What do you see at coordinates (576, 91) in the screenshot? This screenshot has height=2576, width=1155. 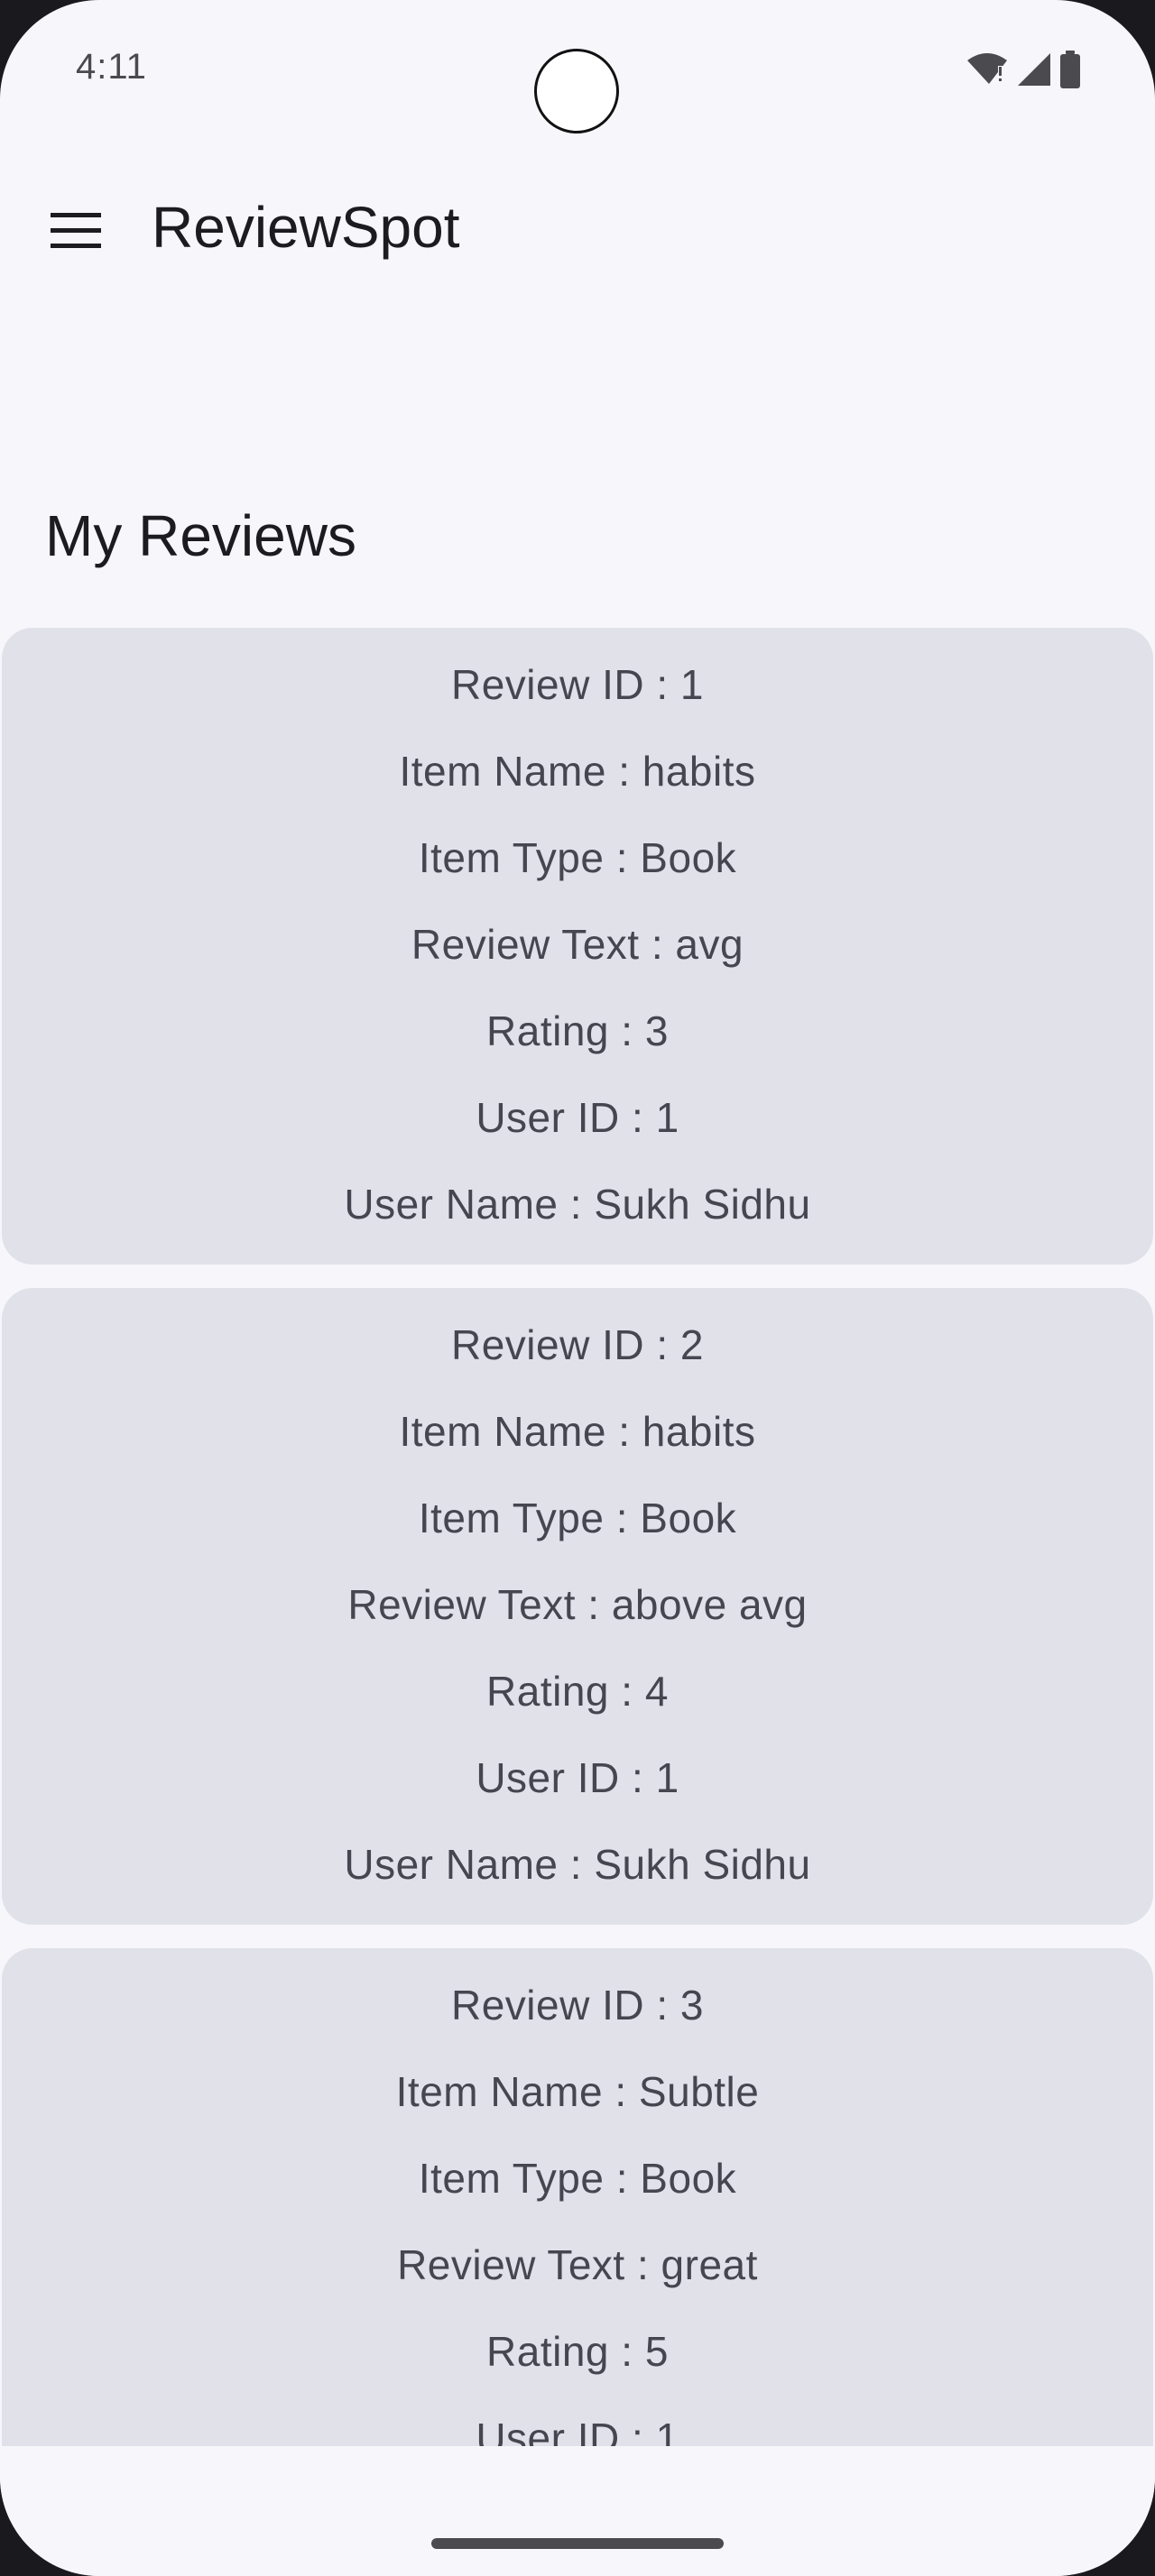 I see `front-camera` at bounding box center [576, 91].